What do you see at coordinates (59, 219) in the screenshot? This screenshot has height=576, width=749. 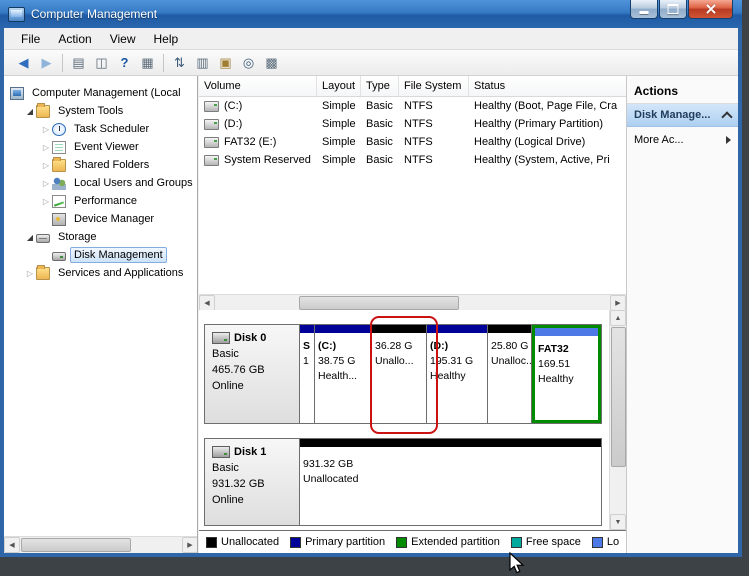 I see `device-manager-icon` at bounding box center [59, 219].